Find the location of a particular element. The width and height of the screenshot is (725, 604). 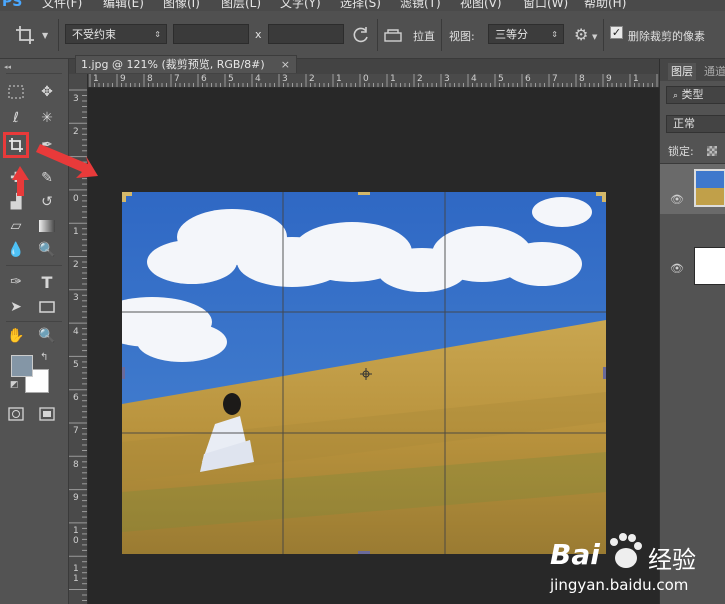

vruler-label: 1 0 is located at coordinates (76, 536).